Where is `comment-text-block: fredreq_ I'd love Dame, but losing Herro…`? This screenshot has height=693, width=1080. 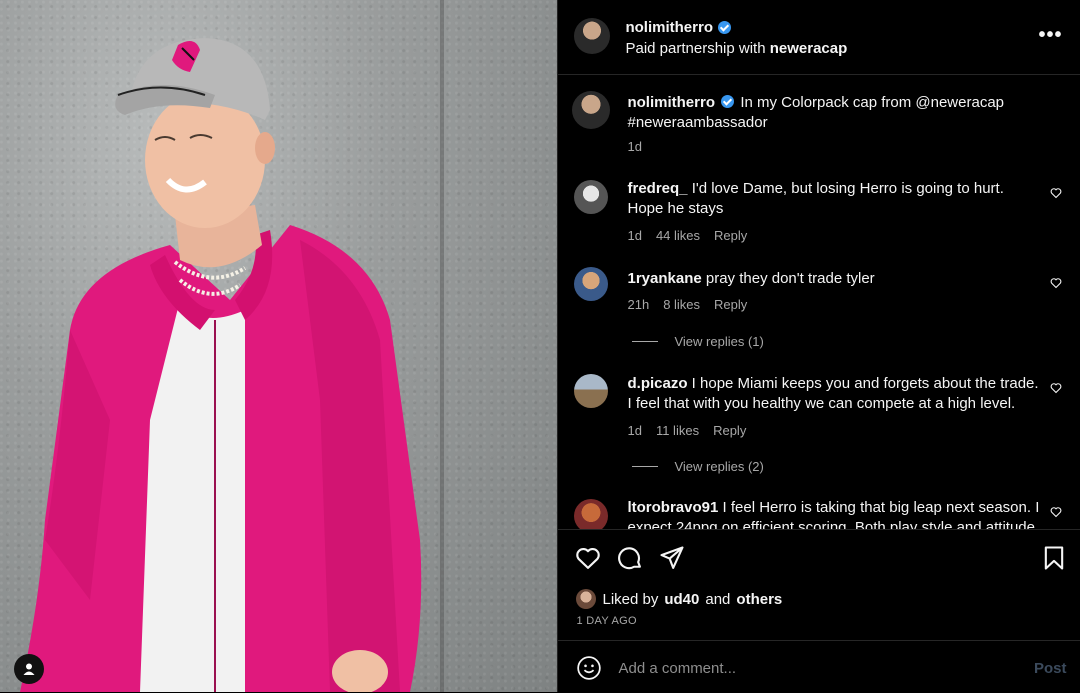 comment-text-block: fredreq_ I'd love Dame, but losing Herro… is located at coordinates (833, 199).